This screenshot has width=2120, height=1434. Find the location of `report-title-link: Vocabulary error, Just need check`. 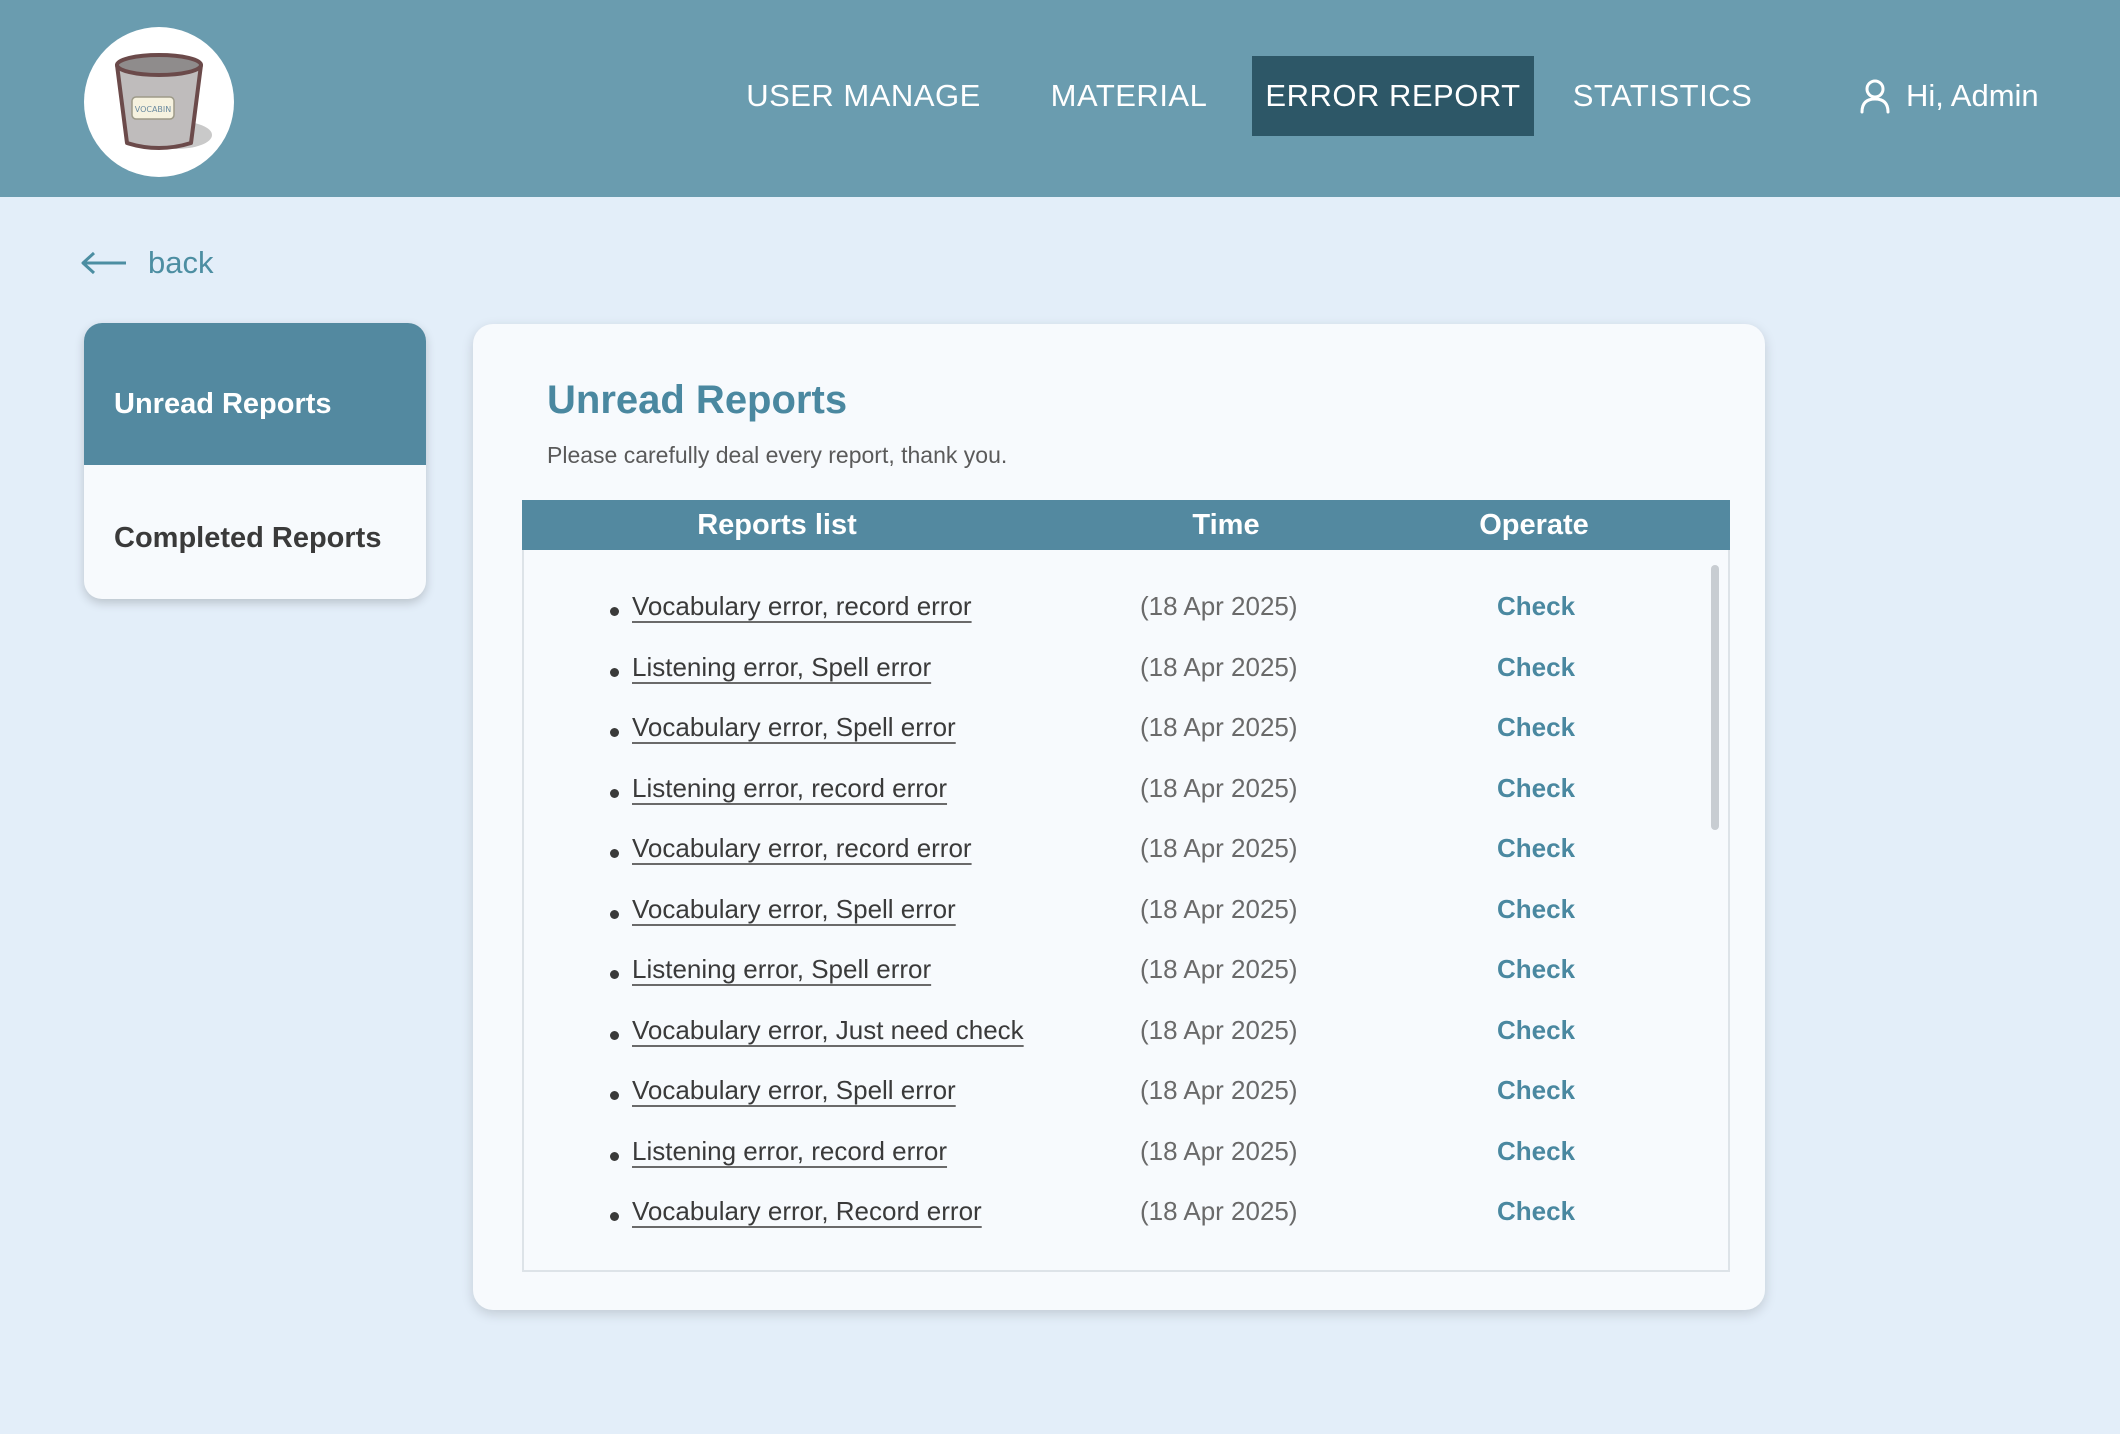

report-title-link: Vocabulary error, Just need check is located at coordinates (828, 1030).